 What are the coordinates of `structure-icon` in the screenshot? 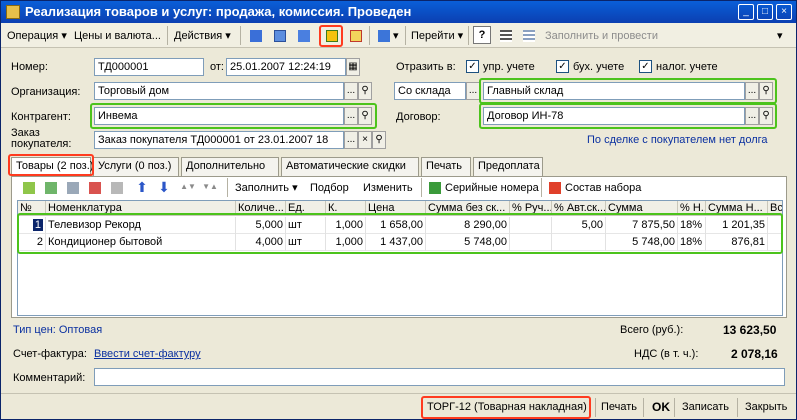 It's located at (384, 36).